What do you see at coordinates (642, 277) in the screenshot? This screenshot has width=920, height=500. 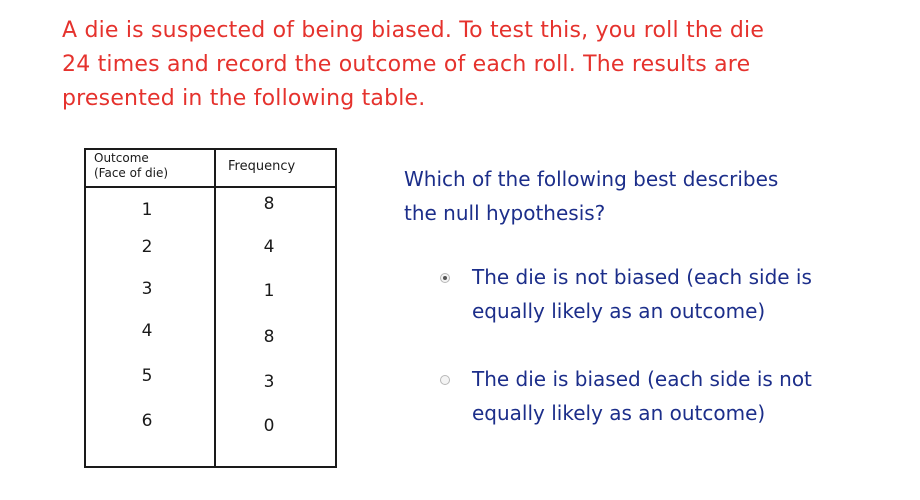 I see `option-not-biased-line1: The die is not biased (each side is` at bounding box center [642, 277].